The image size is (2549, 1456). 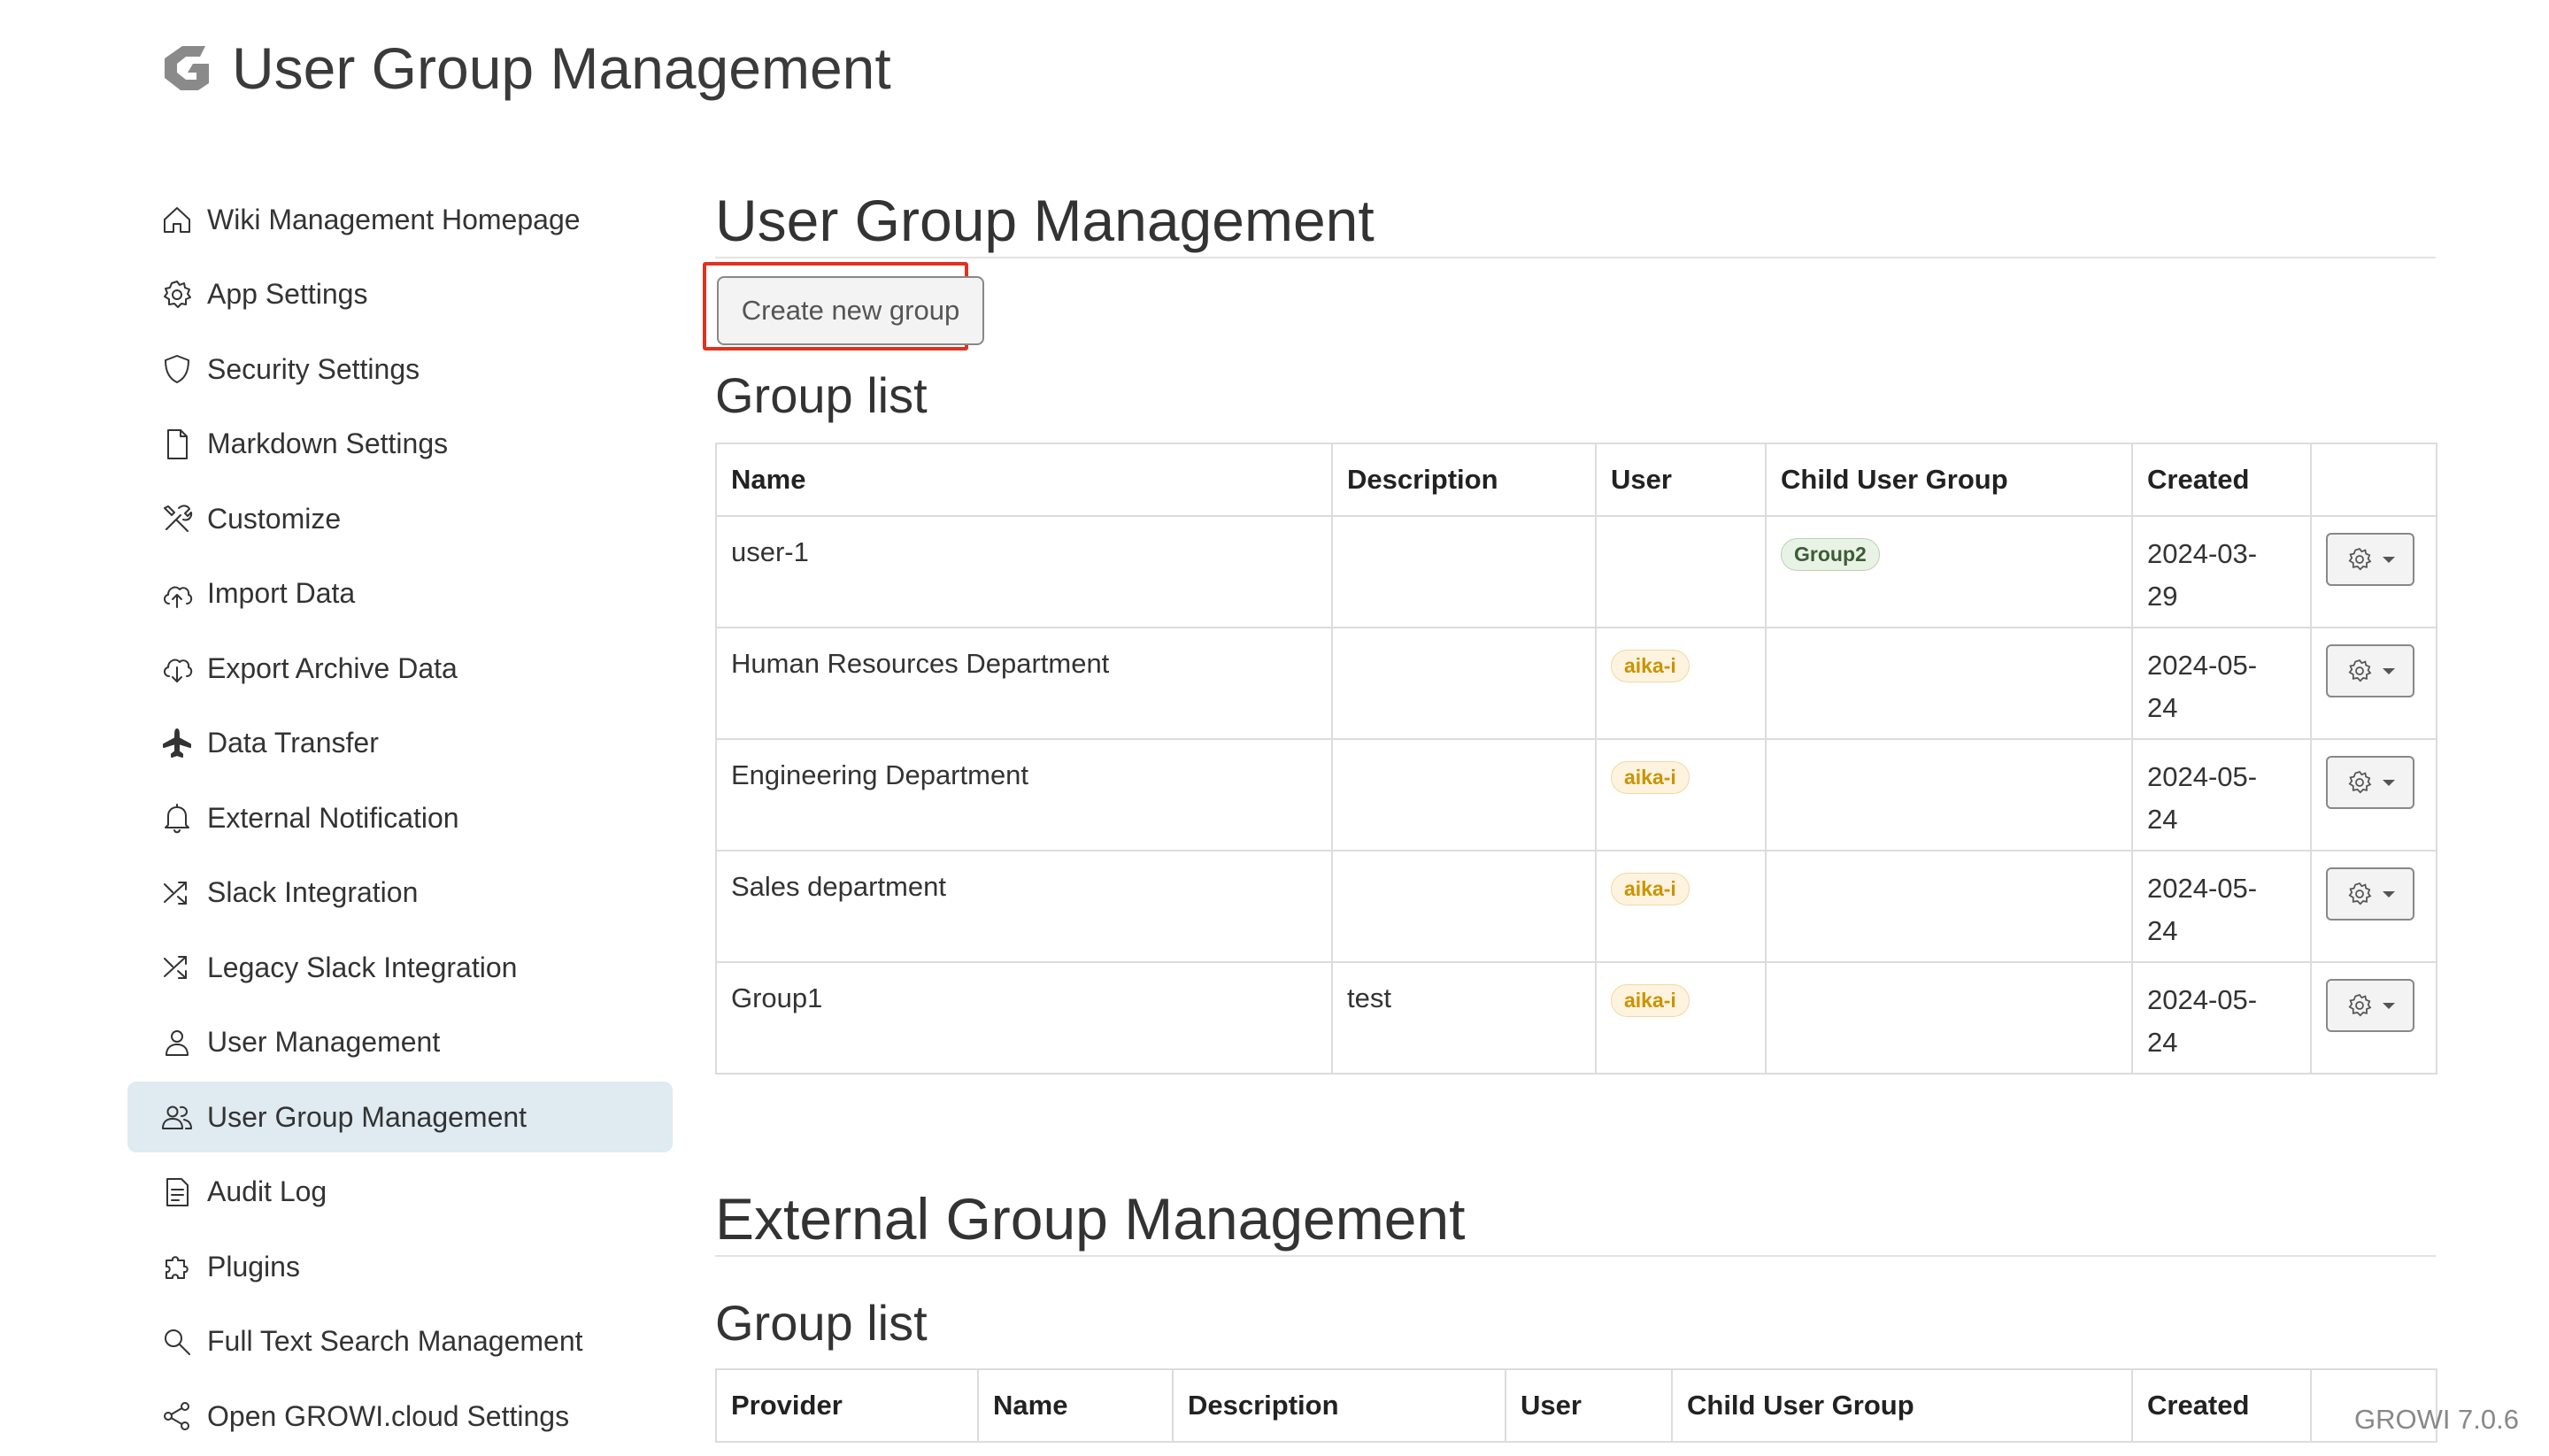 I want to click on sidebar-item-external-notification: External Notification, so click(x=400, y=817).